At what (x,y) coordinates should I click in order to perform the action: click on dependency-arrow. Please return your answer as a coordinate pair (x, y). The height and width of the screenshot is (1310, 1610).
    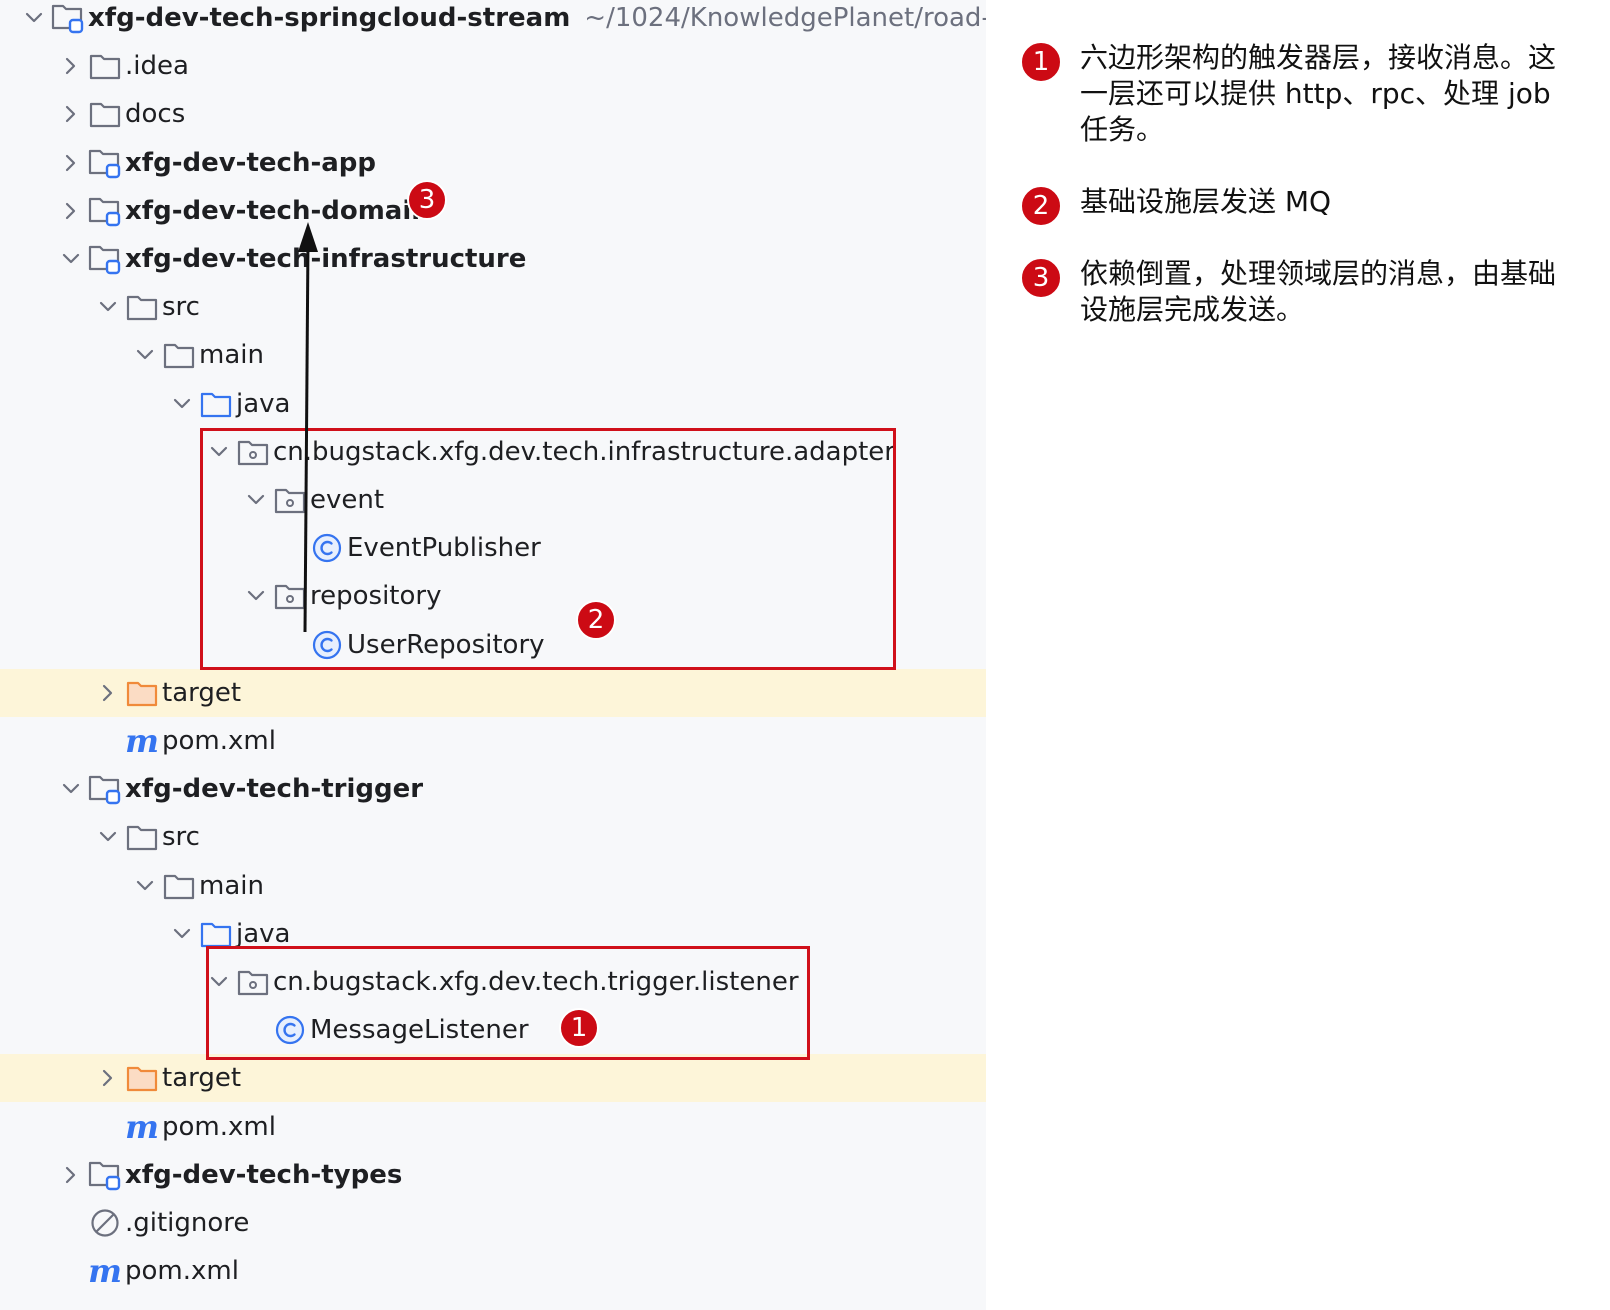
    Looking at the image, I should click on (308, 427).